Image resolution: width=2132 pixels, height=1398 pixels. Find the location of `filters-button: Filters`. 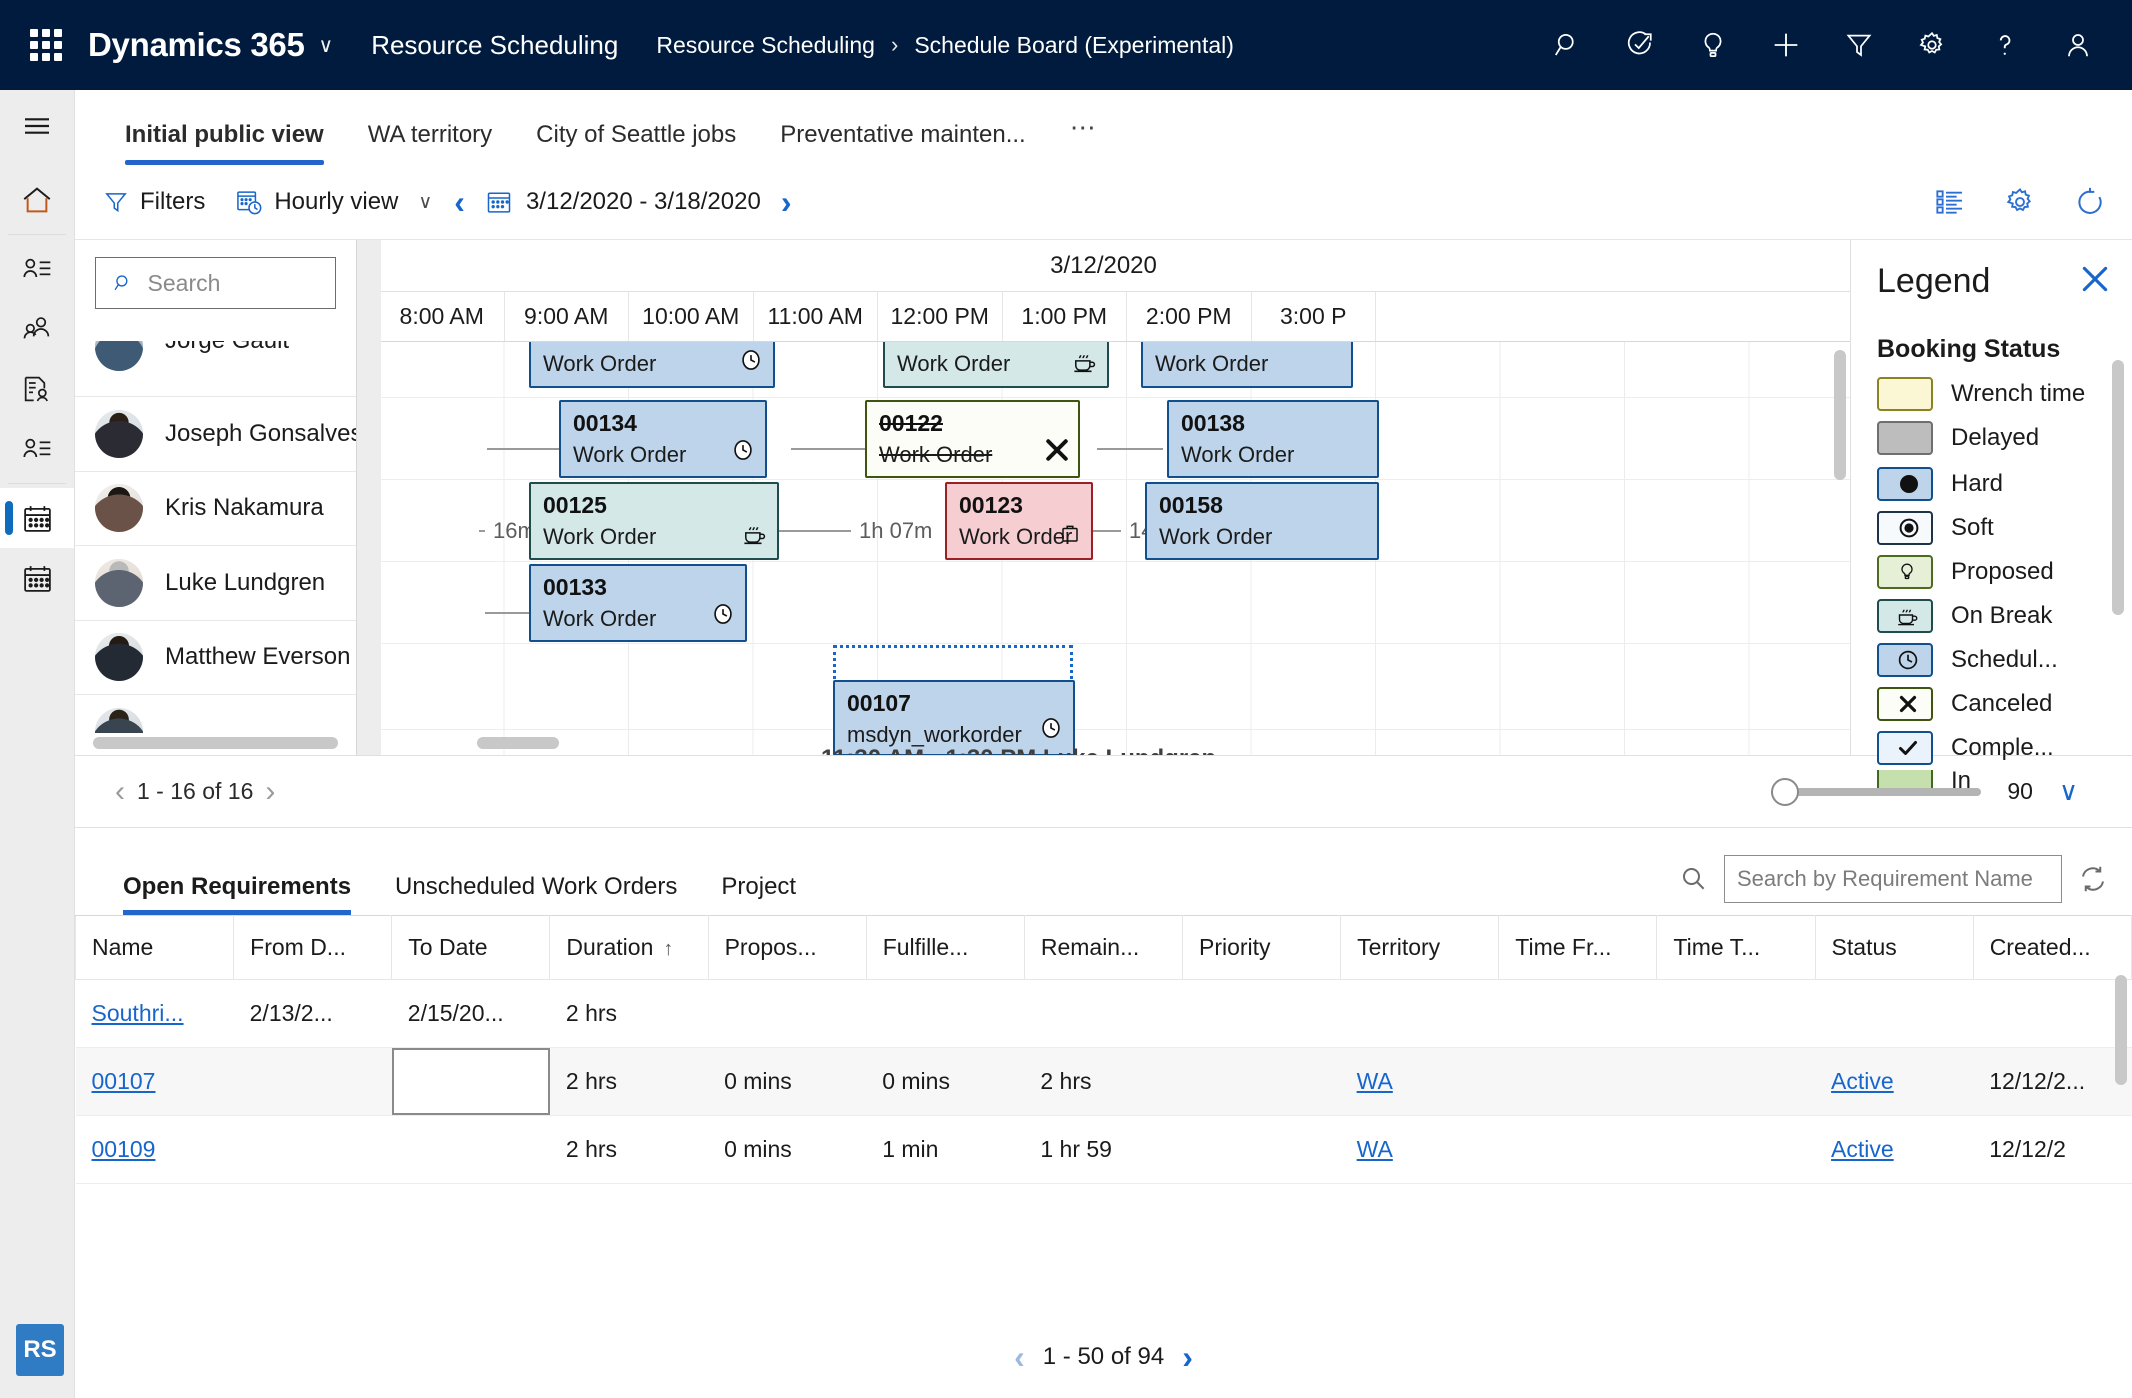

filters-button: Filters is located at coordinates (154, 202).